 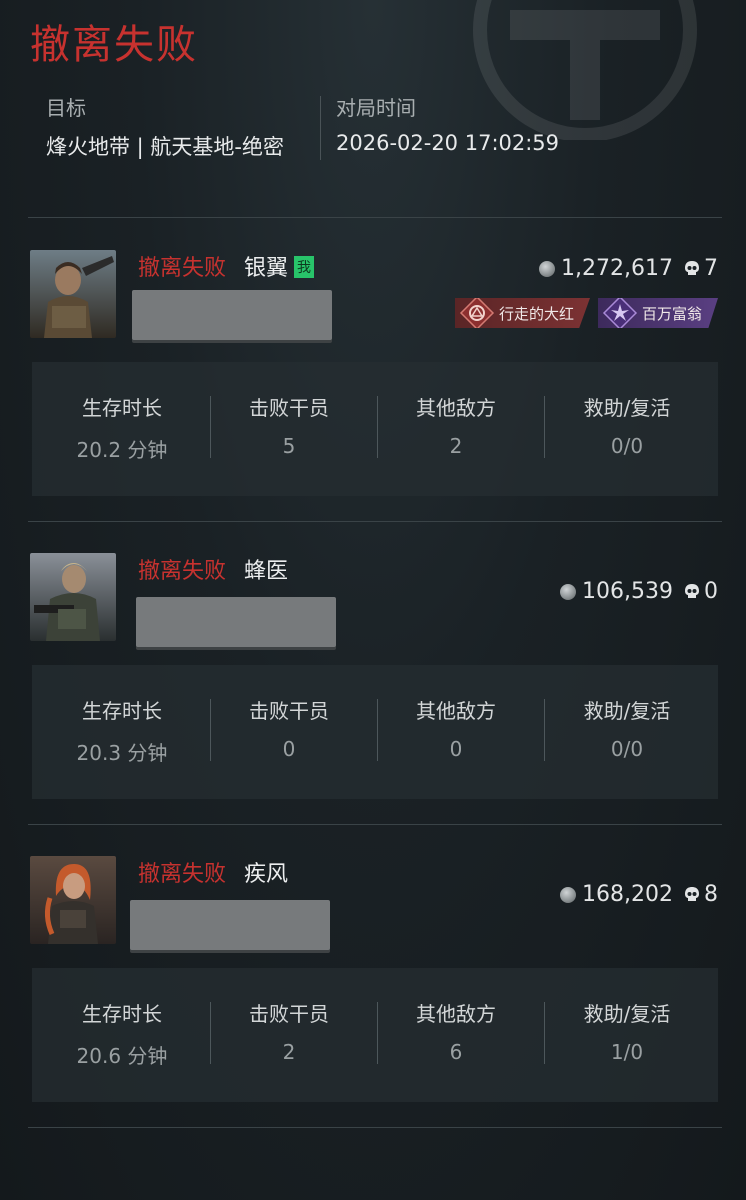 What do you see at coordinates (617, 268) in the screenshot?
I see `player-value: 1,272,617` at bounding box center [617, 268].